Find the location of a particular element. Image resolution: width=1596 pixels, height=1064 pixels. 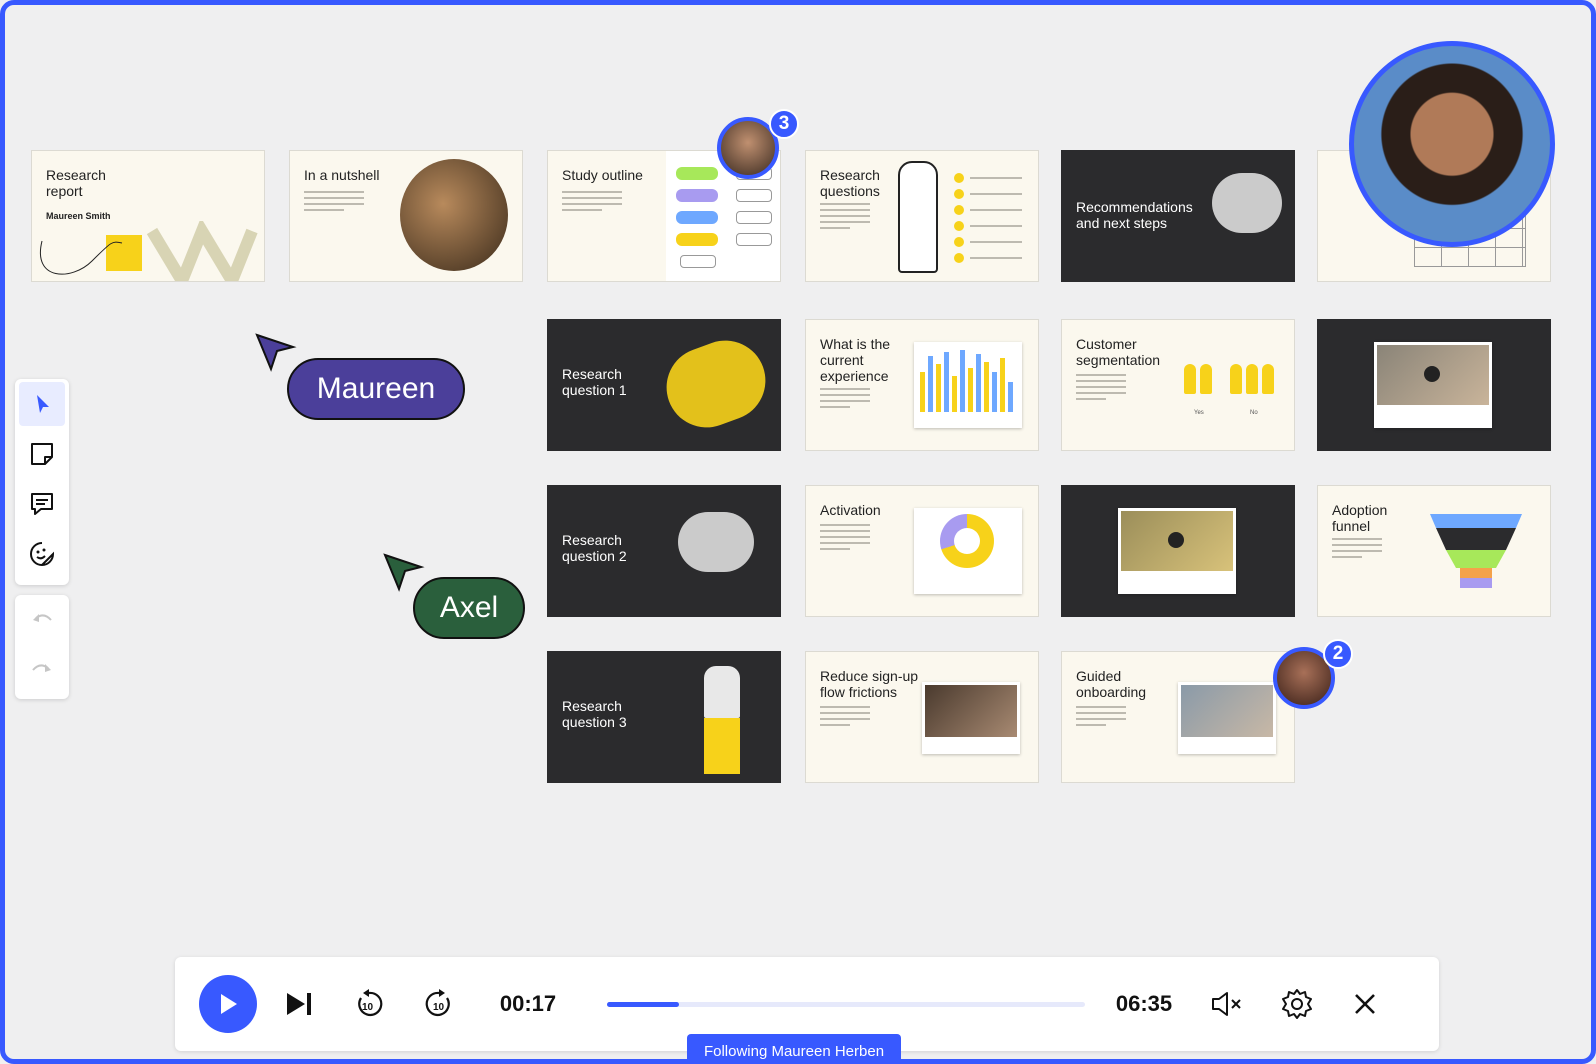

slide-current-experience: What is the current experience is located at coordinates (922, 385).